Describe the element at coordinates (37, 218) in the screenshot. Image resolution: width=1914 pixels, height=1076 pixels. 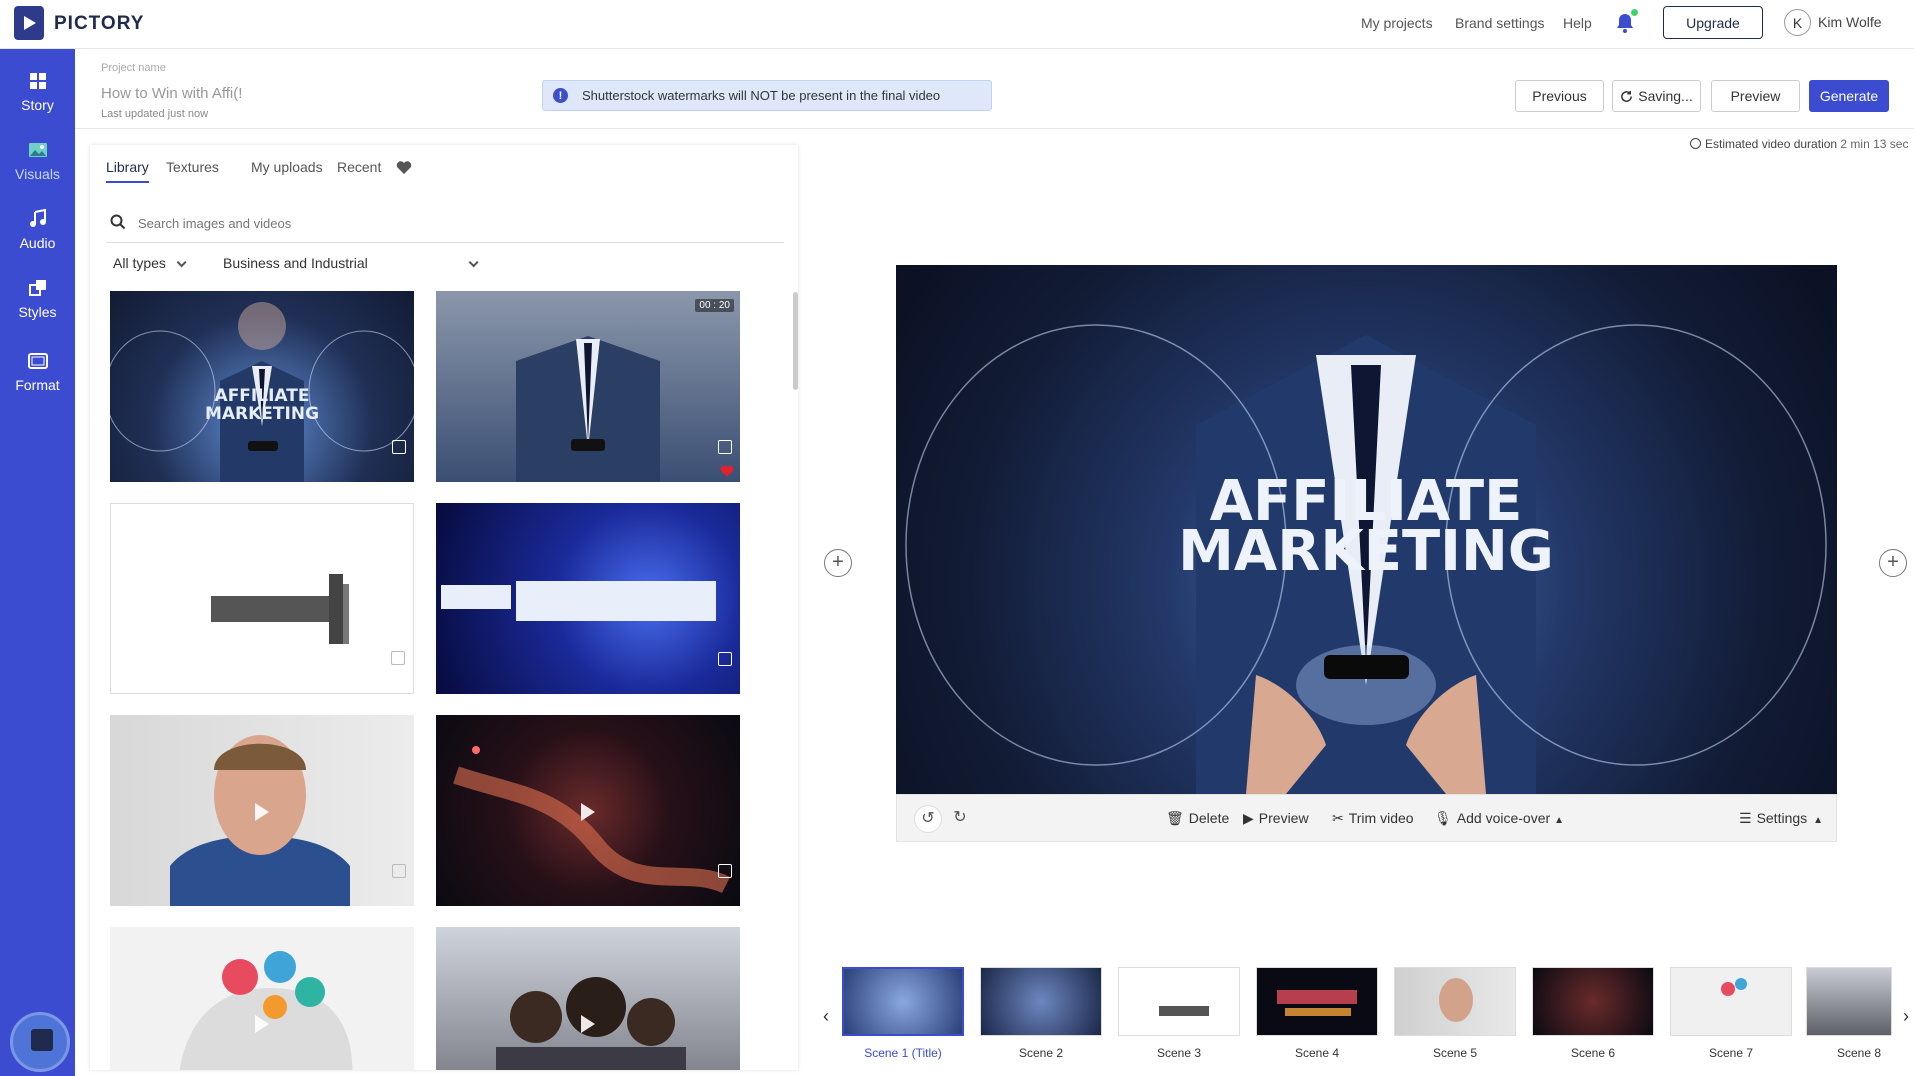
I see `music-icon` at that location.